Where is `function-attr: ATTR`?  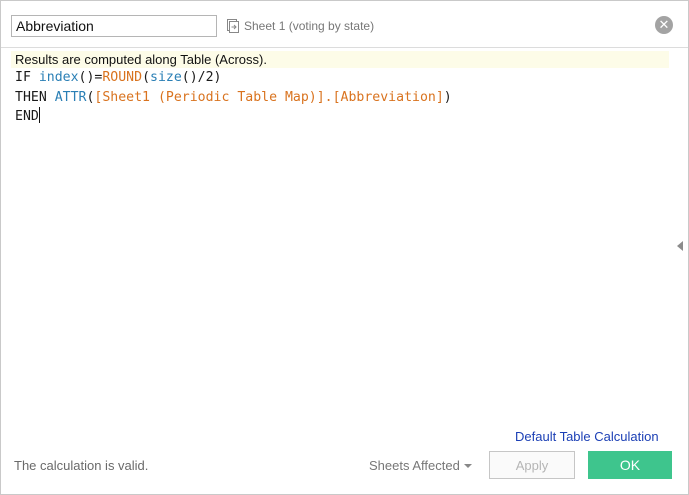
function-attr: ATTR is located at coordinates (70, 97).